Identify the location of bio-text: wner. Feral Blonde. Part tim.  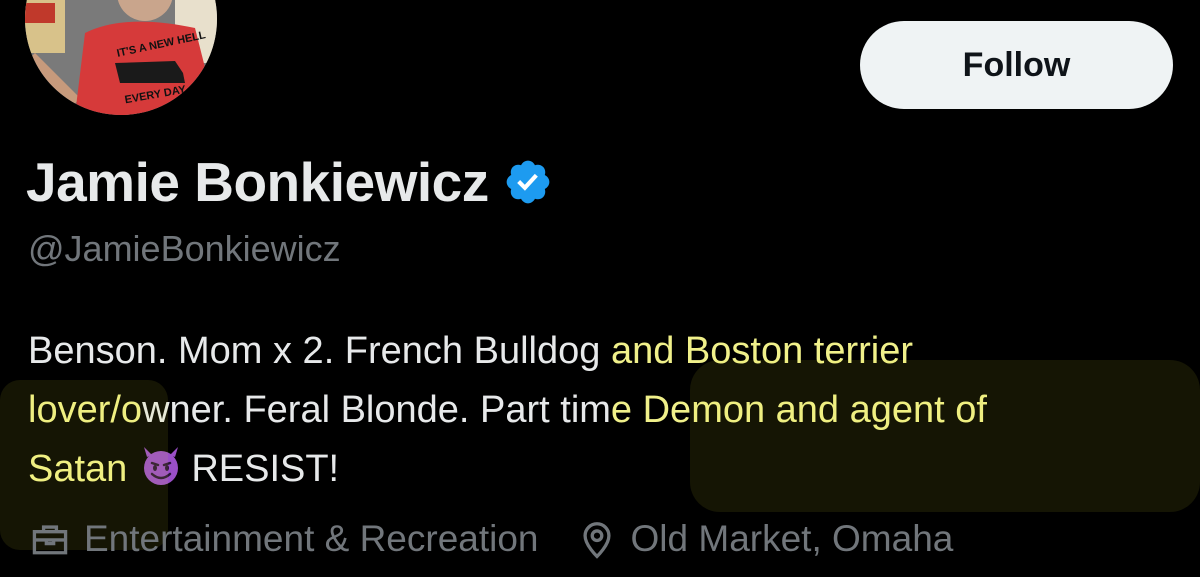
(376, 410).